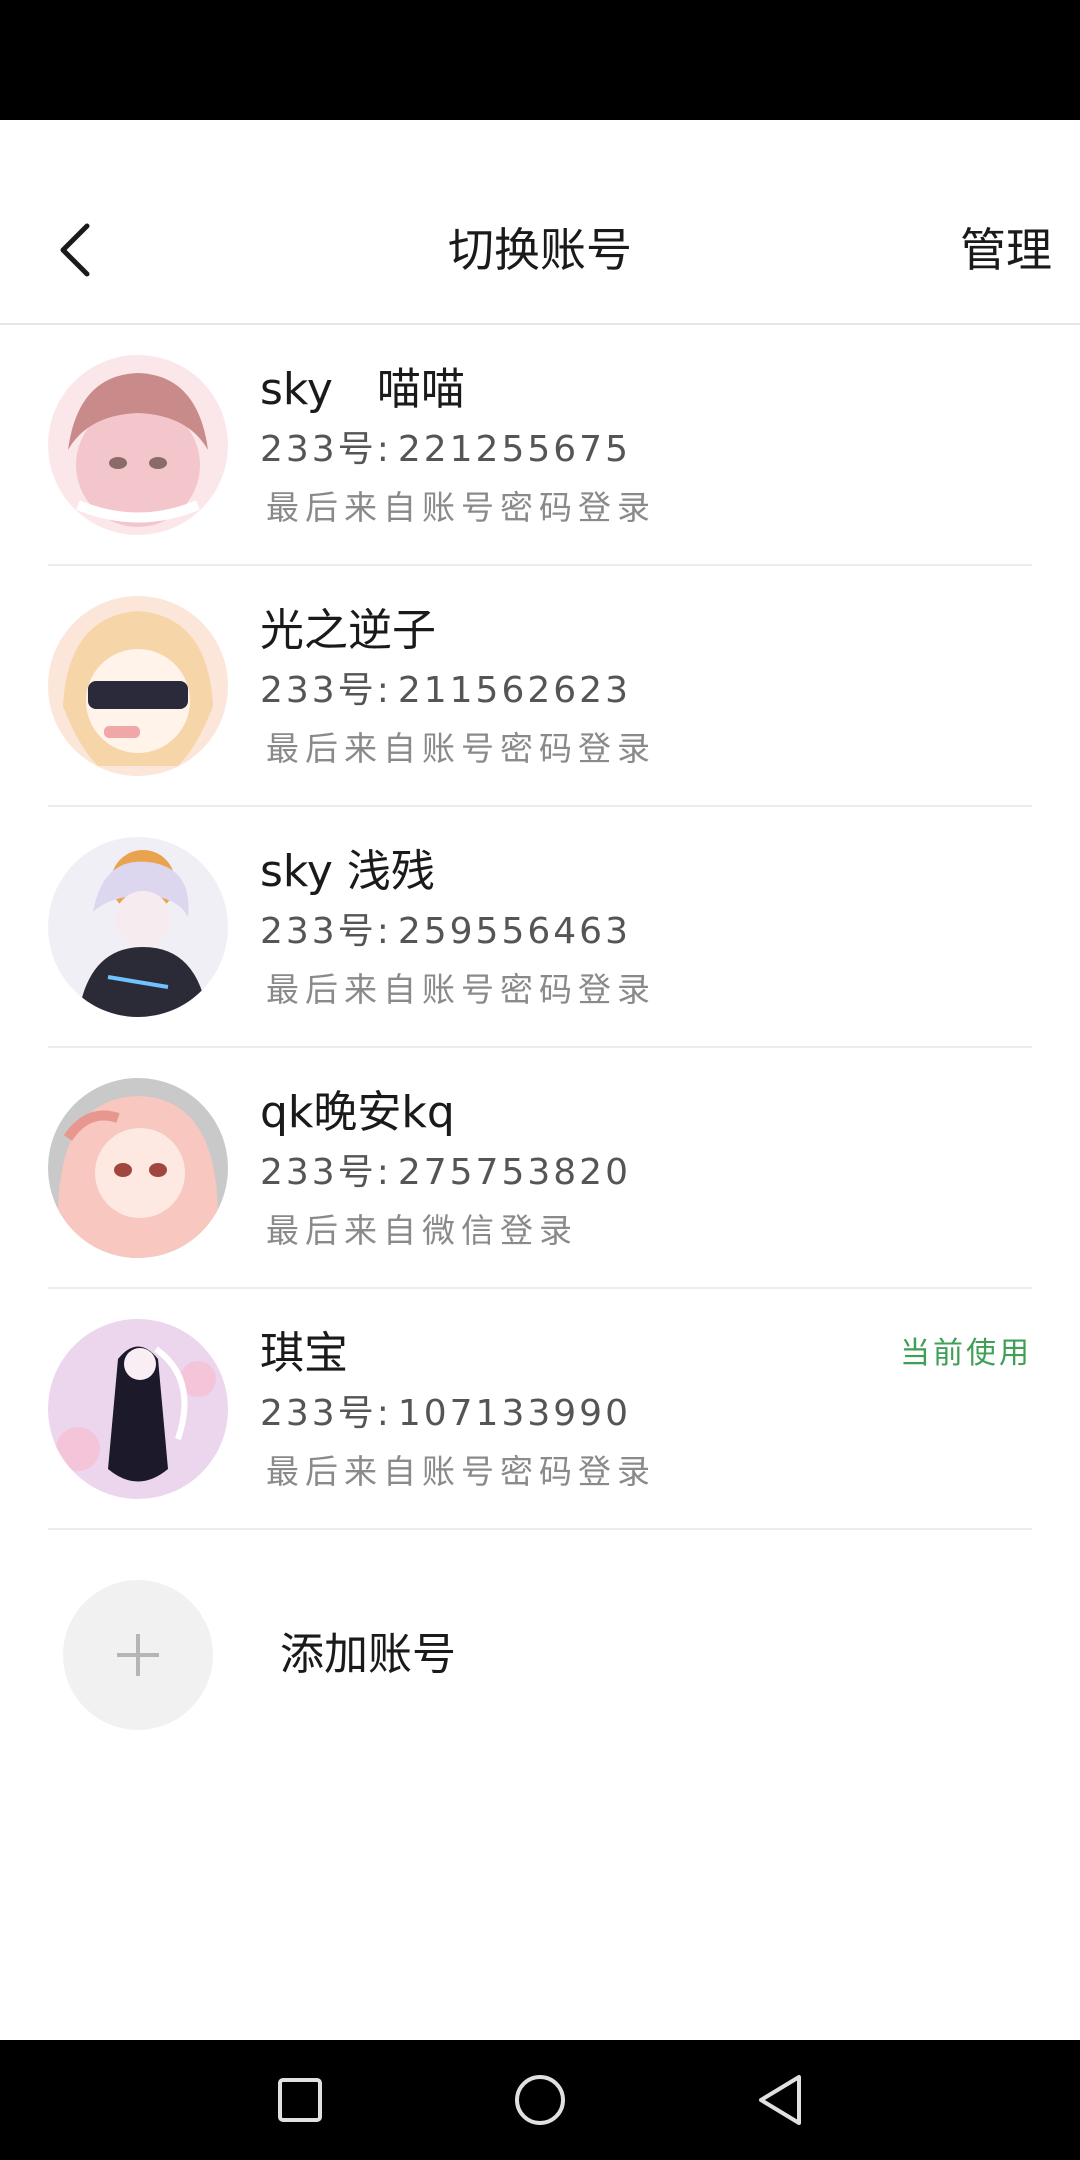  I want to click on recents-square-icon, so click(300, 2100).